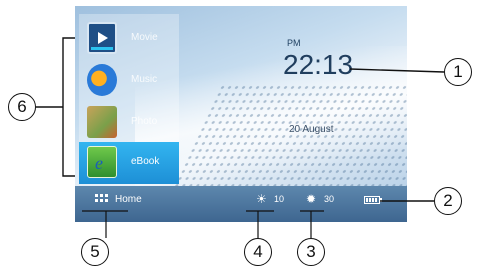  What do you see at coordinates (22, 107) in the screenshot?
I see `callout-6: 6` at bounding box center [22, 107].